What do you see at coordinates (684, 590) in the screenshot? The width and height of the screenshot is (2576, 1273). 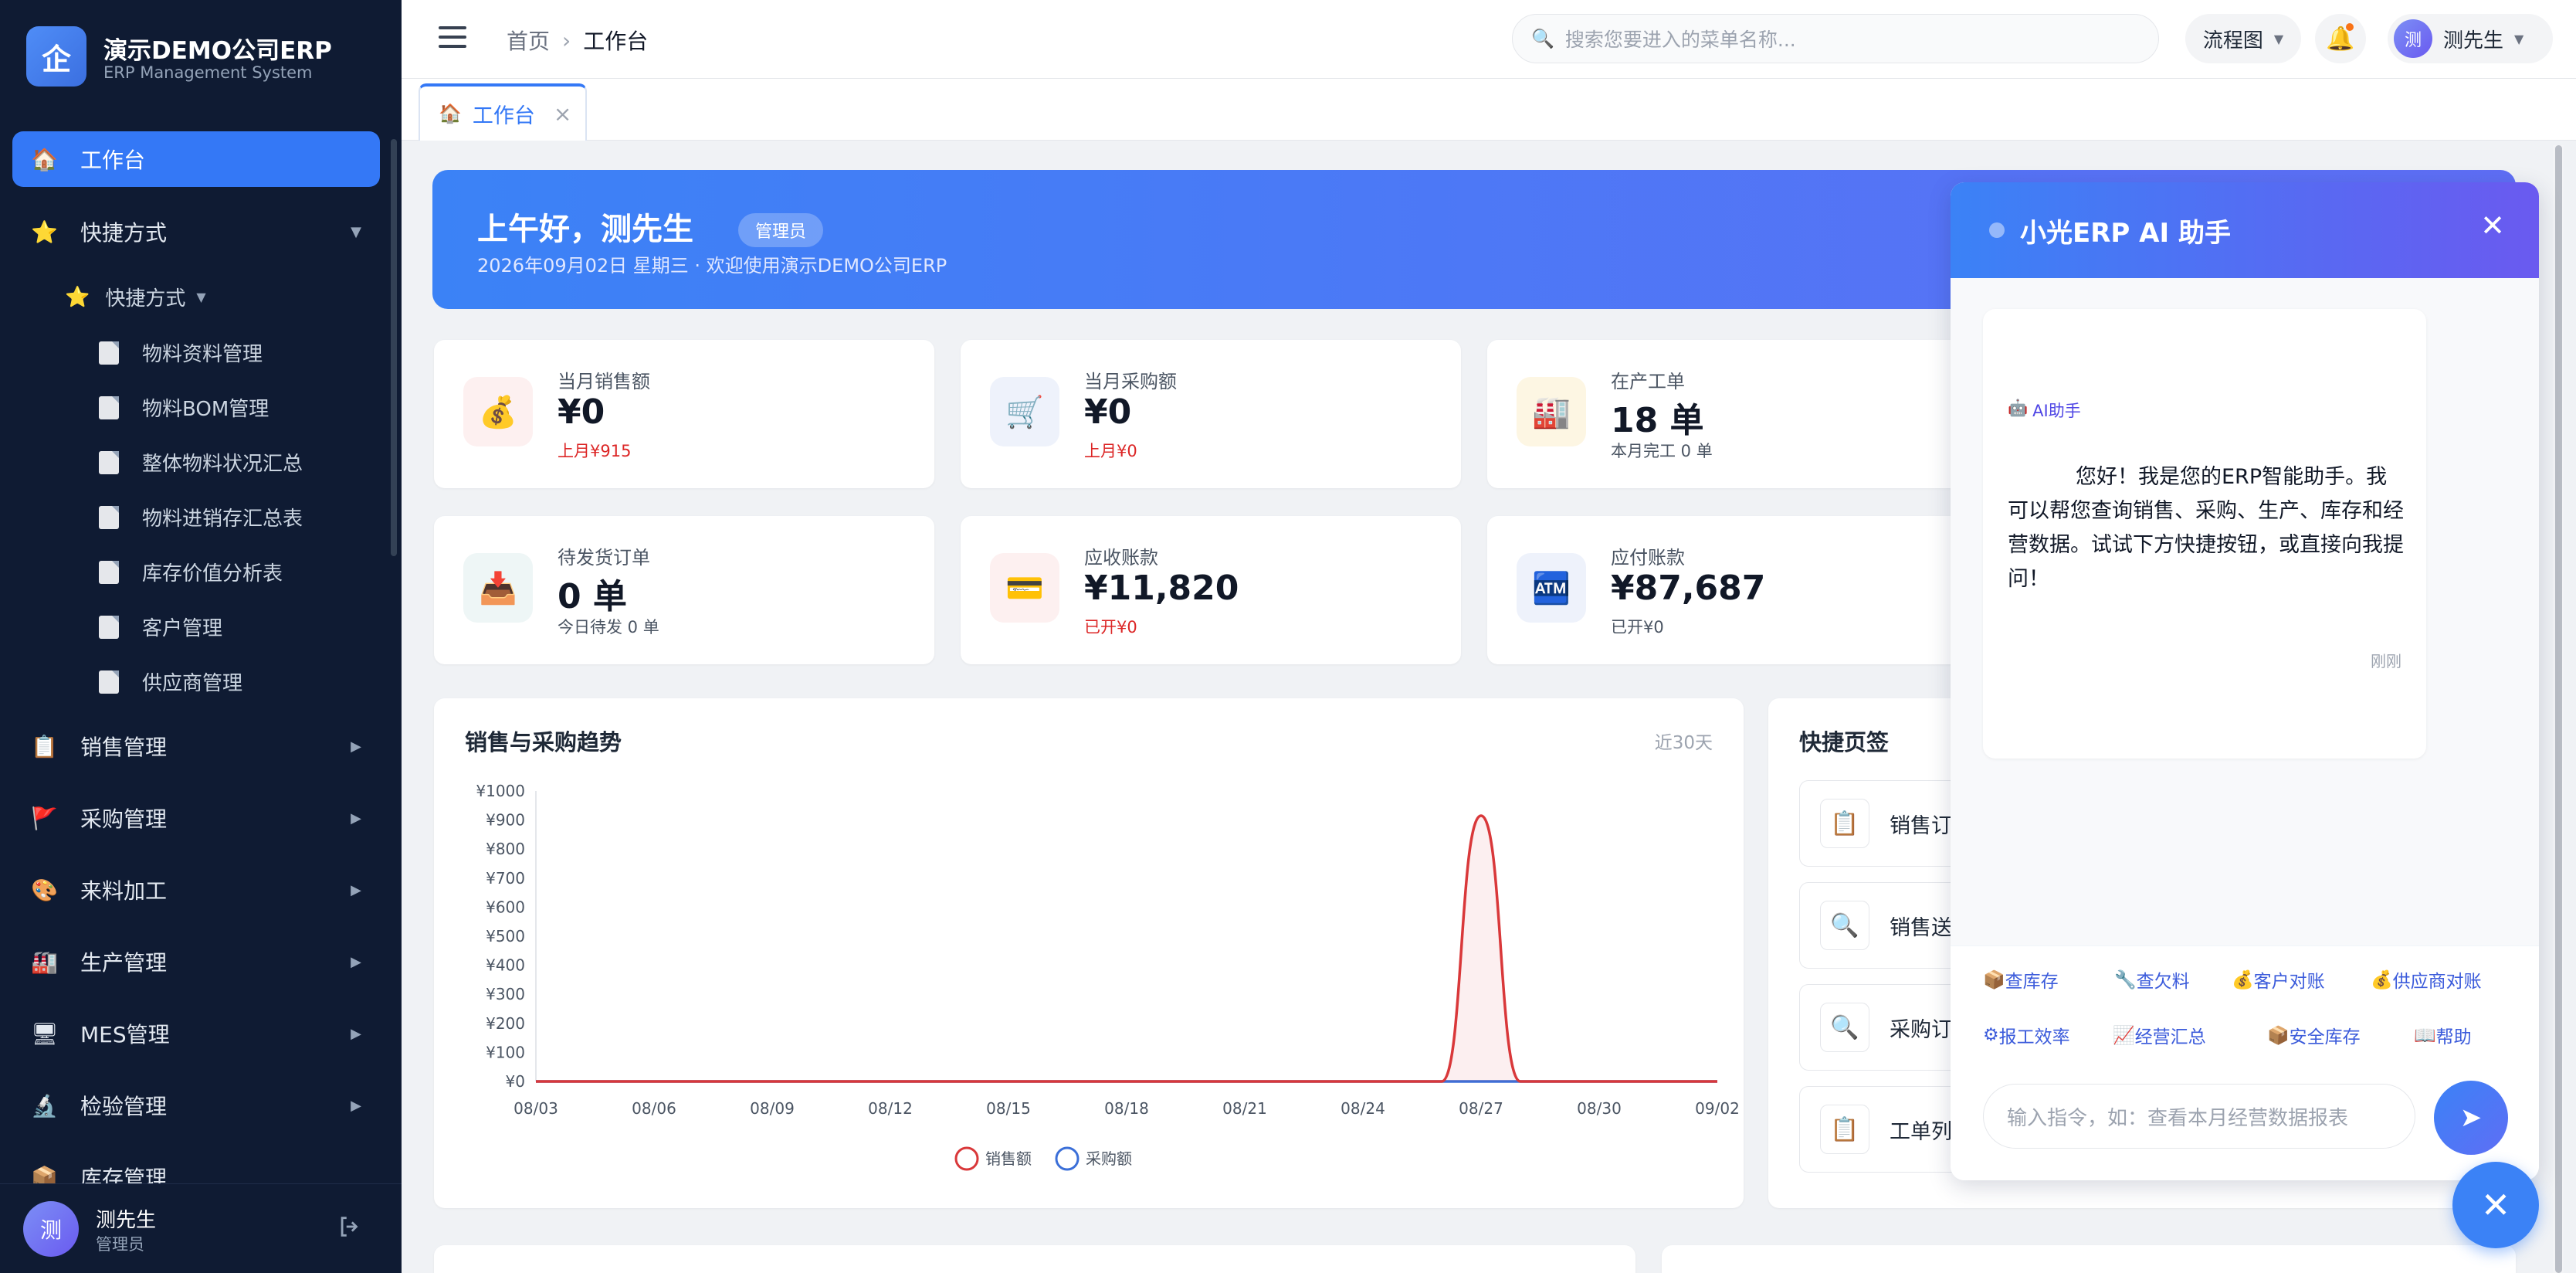 I see `stat-card-pending-shipment: 📥 待发货订单 0 单 今日待发 0 单` at bounding box center [684, 590].